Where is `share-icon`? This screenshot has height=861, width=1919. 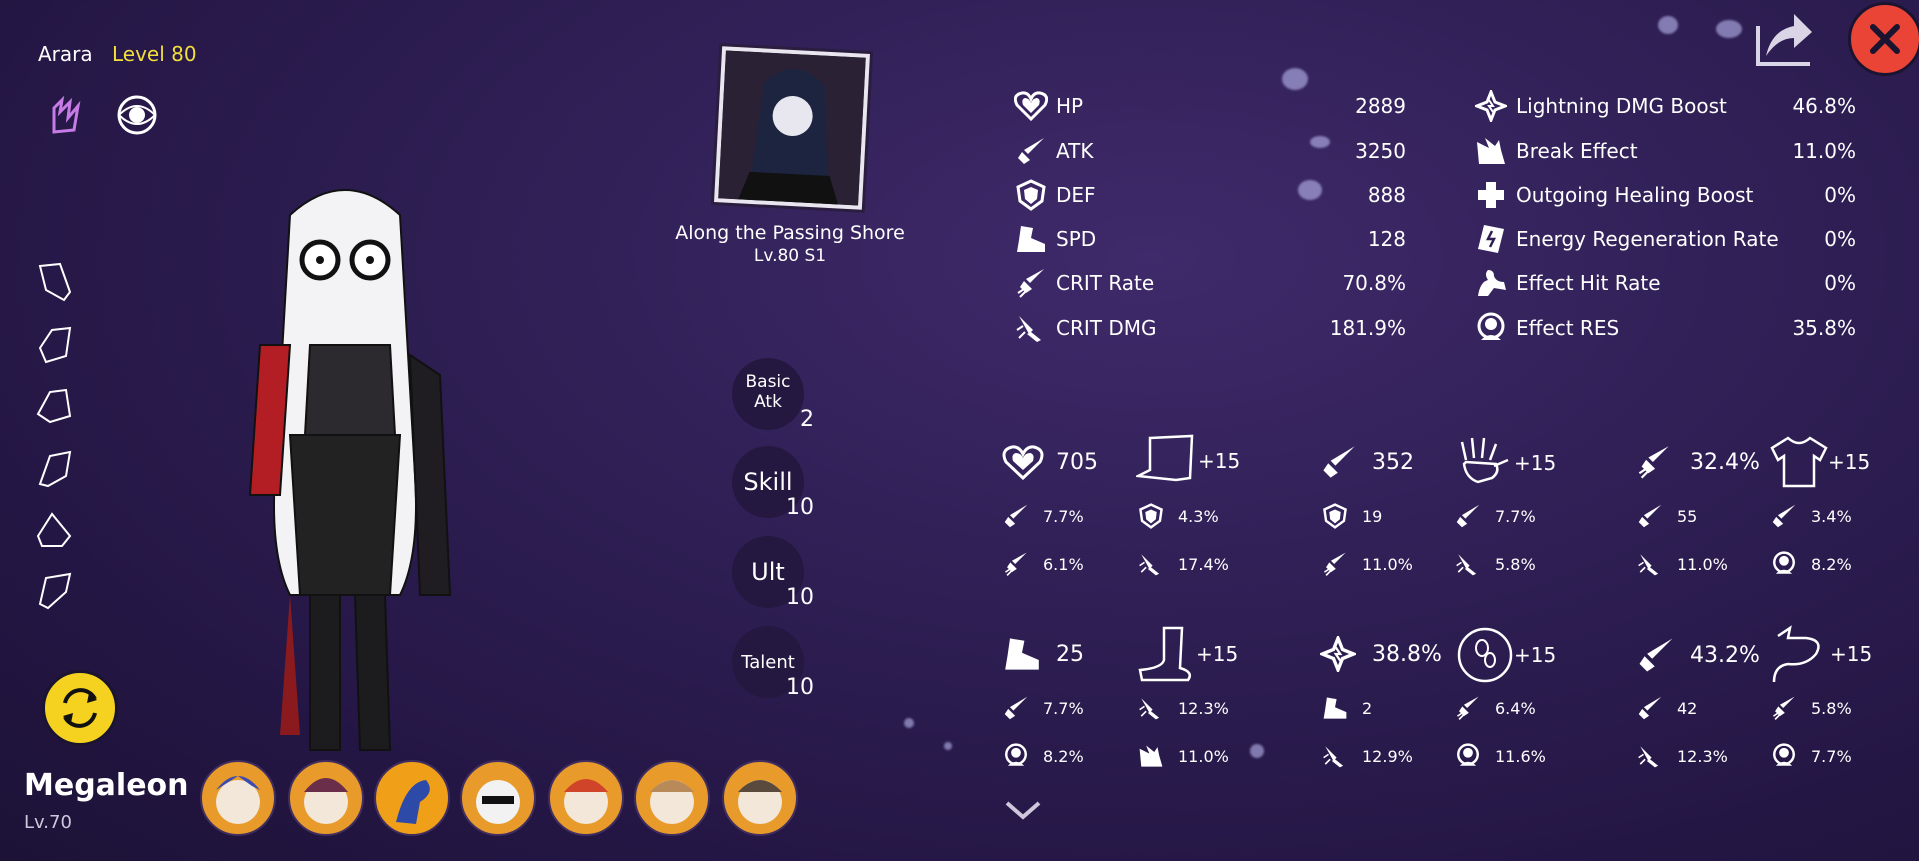 share-icon is located at coordinates (1784, 40).